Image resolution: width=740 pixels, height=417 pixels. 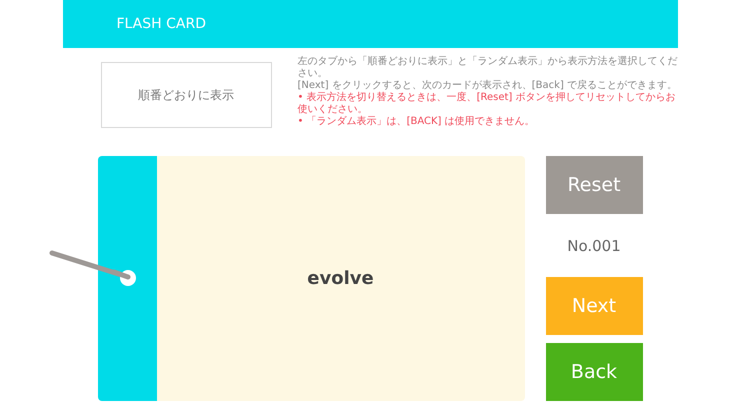 What do you see at coordinates (594, 246) in the screenshot?
I see `card-number: No.001` at bounding box center [594, 246].